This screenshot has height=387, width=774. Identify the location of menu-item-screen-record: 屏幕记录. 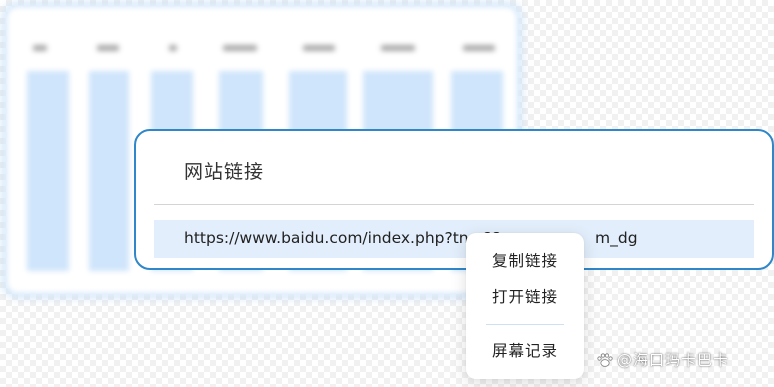
(525, 351).